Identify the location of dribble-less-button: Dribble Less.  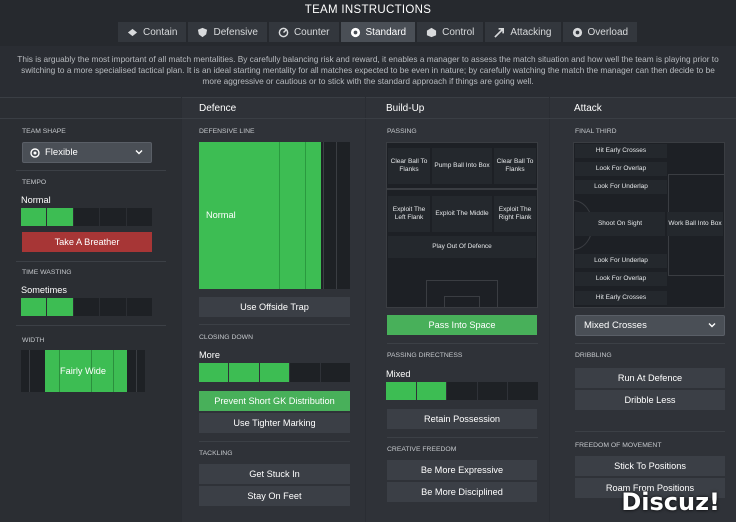
(650, 400).